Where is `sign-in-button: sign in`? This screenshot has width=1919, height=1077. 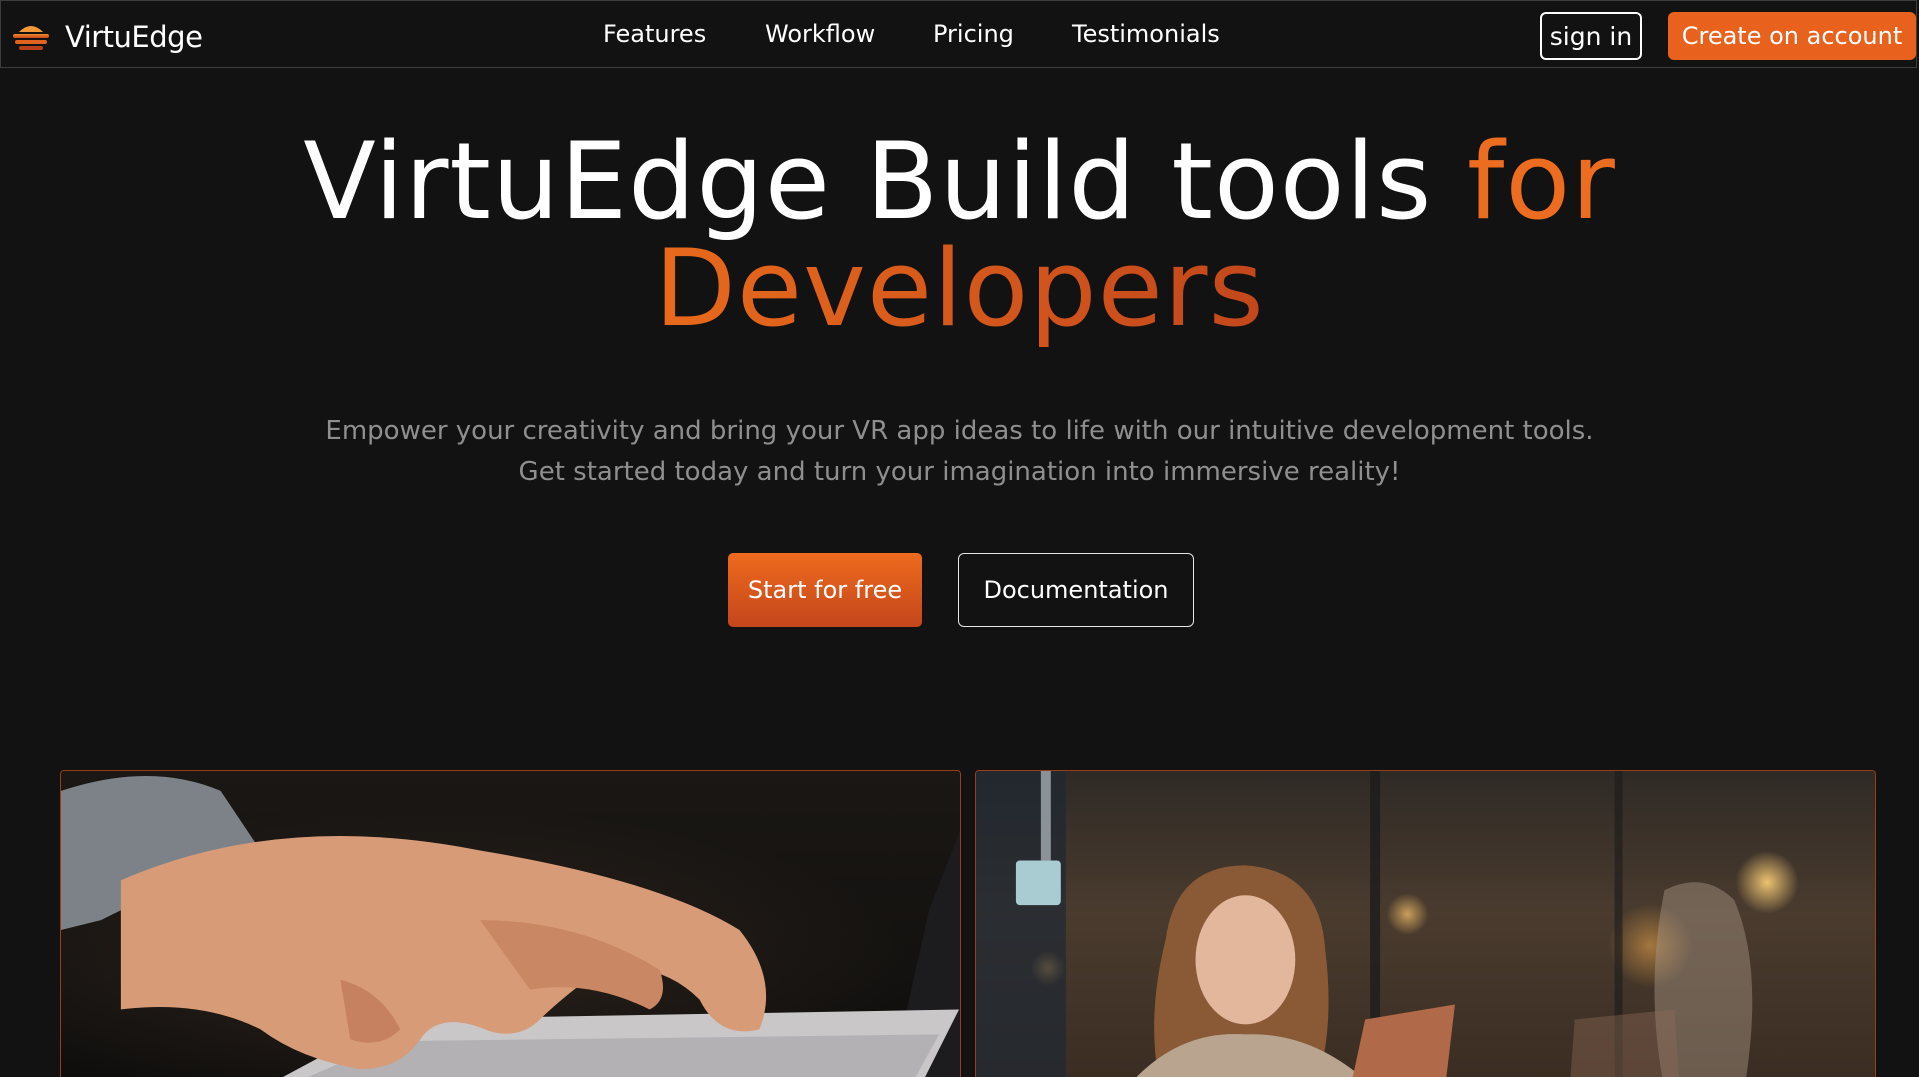 sign-in-button: sign in is located at coordinates (1591, 36).